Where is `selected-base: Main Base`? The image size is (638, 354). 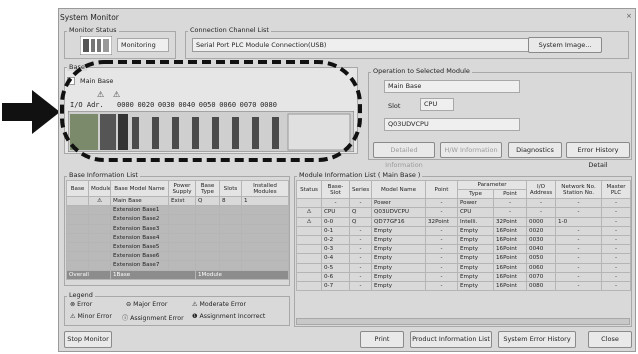 selected-base: Main Base is located at coordinates (452, 86).